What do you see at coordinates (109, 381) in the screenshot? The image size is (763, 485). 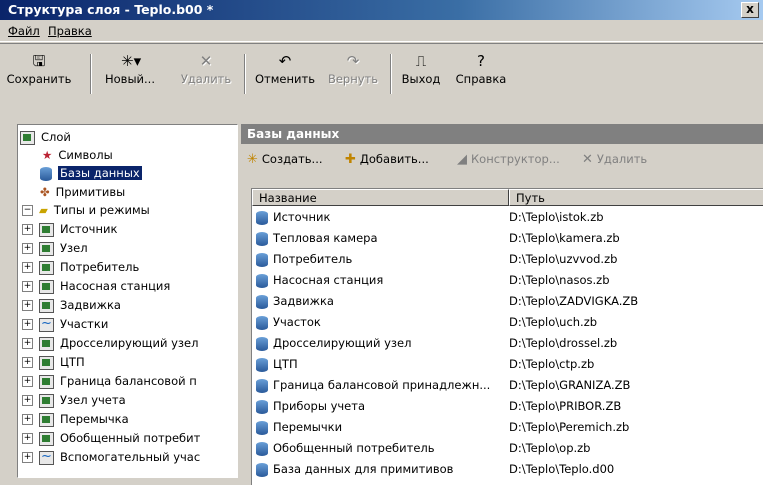 I see `tree-item-type: + Граница балансовой п` at bounding box center [109, 381].